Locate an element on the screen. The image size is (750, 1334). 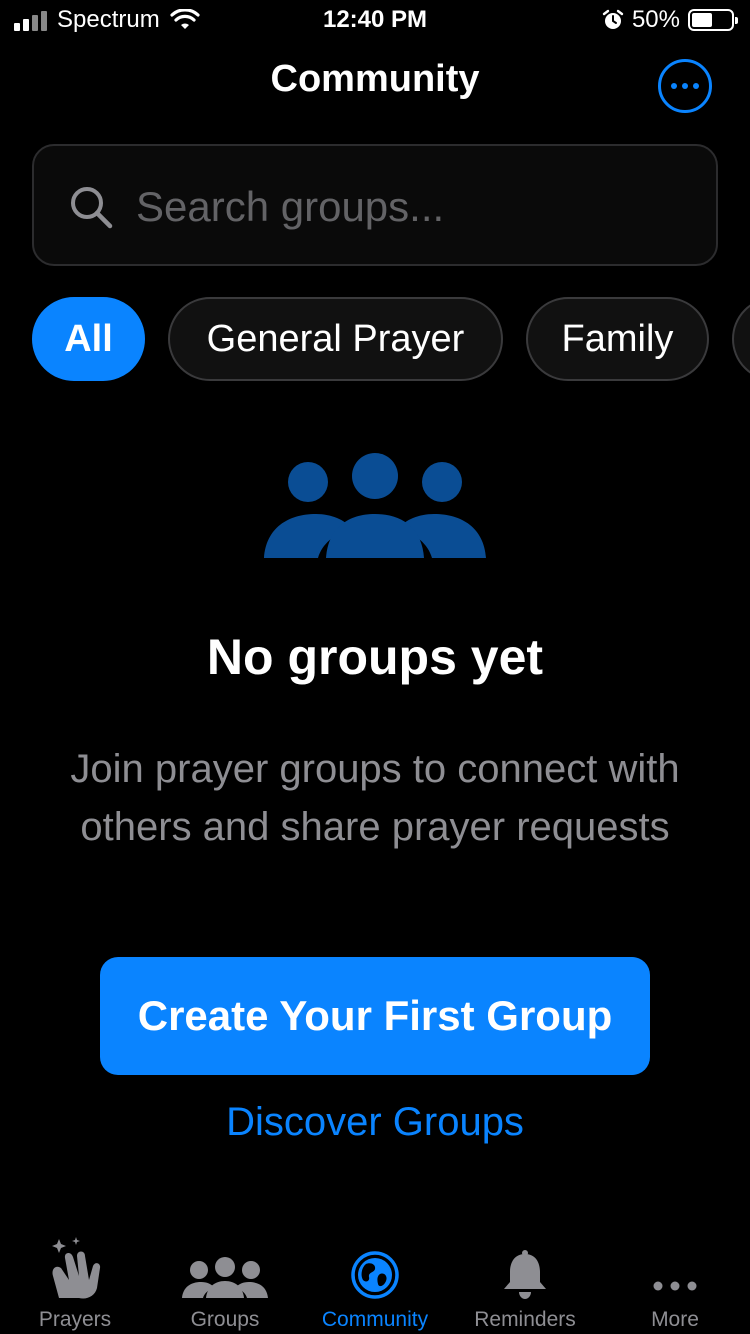
tab-label: Community is located at coordinates (375, 1319).